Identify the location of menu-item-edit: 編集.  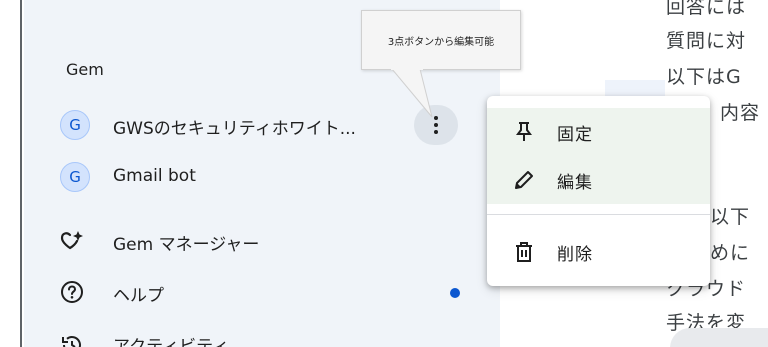
(598, 180).